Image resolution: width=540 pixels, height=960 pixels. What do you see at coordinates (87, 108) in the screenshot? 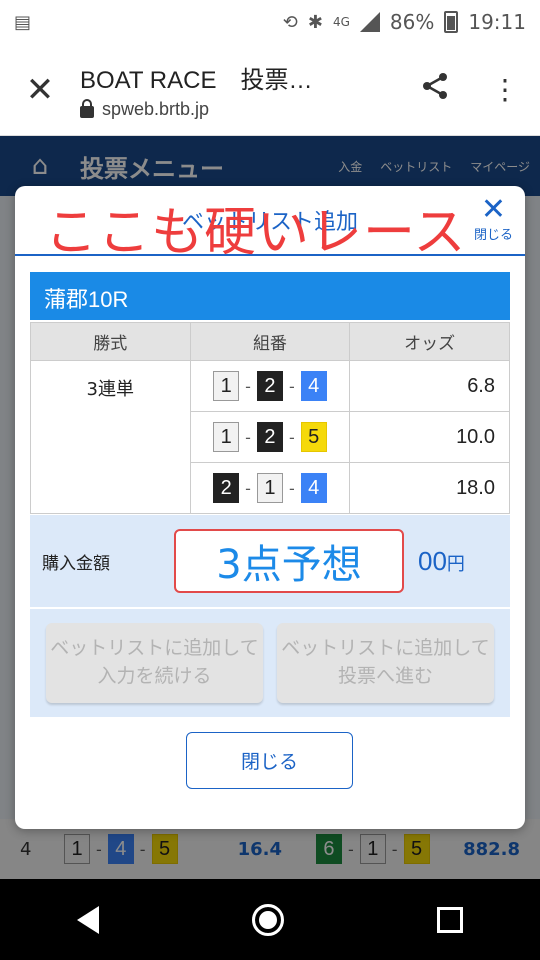
I see `lock-icon` at bounding box center [87, 108].